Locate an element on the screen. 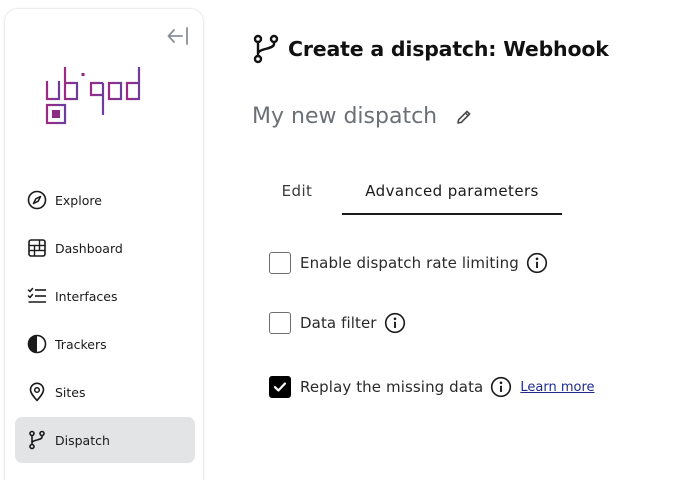 The image size is (691, 480). sidebar-item-trackers: Trackers is located at coordinates (105, 344).